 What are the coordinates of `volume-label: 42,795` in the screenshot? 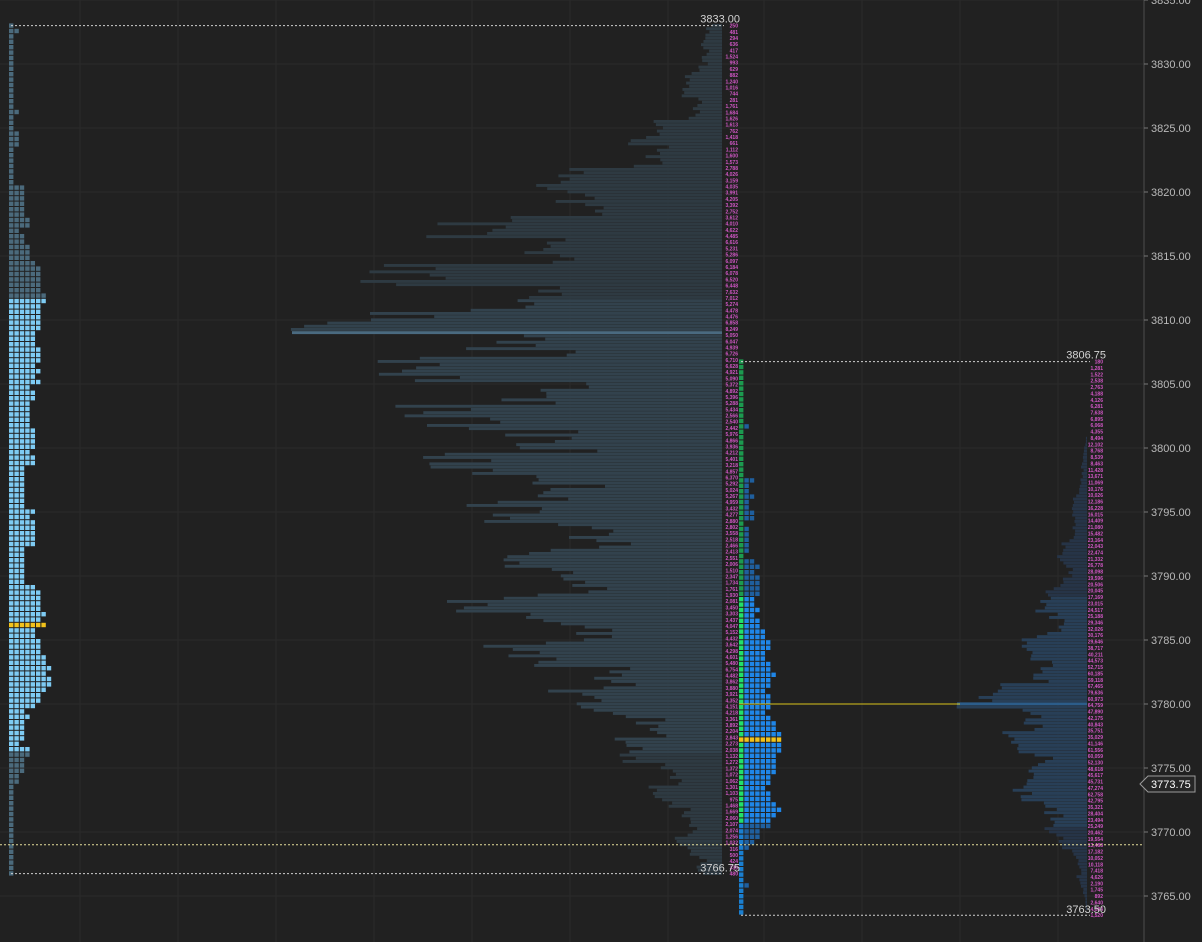 It's located at (1096, 802).